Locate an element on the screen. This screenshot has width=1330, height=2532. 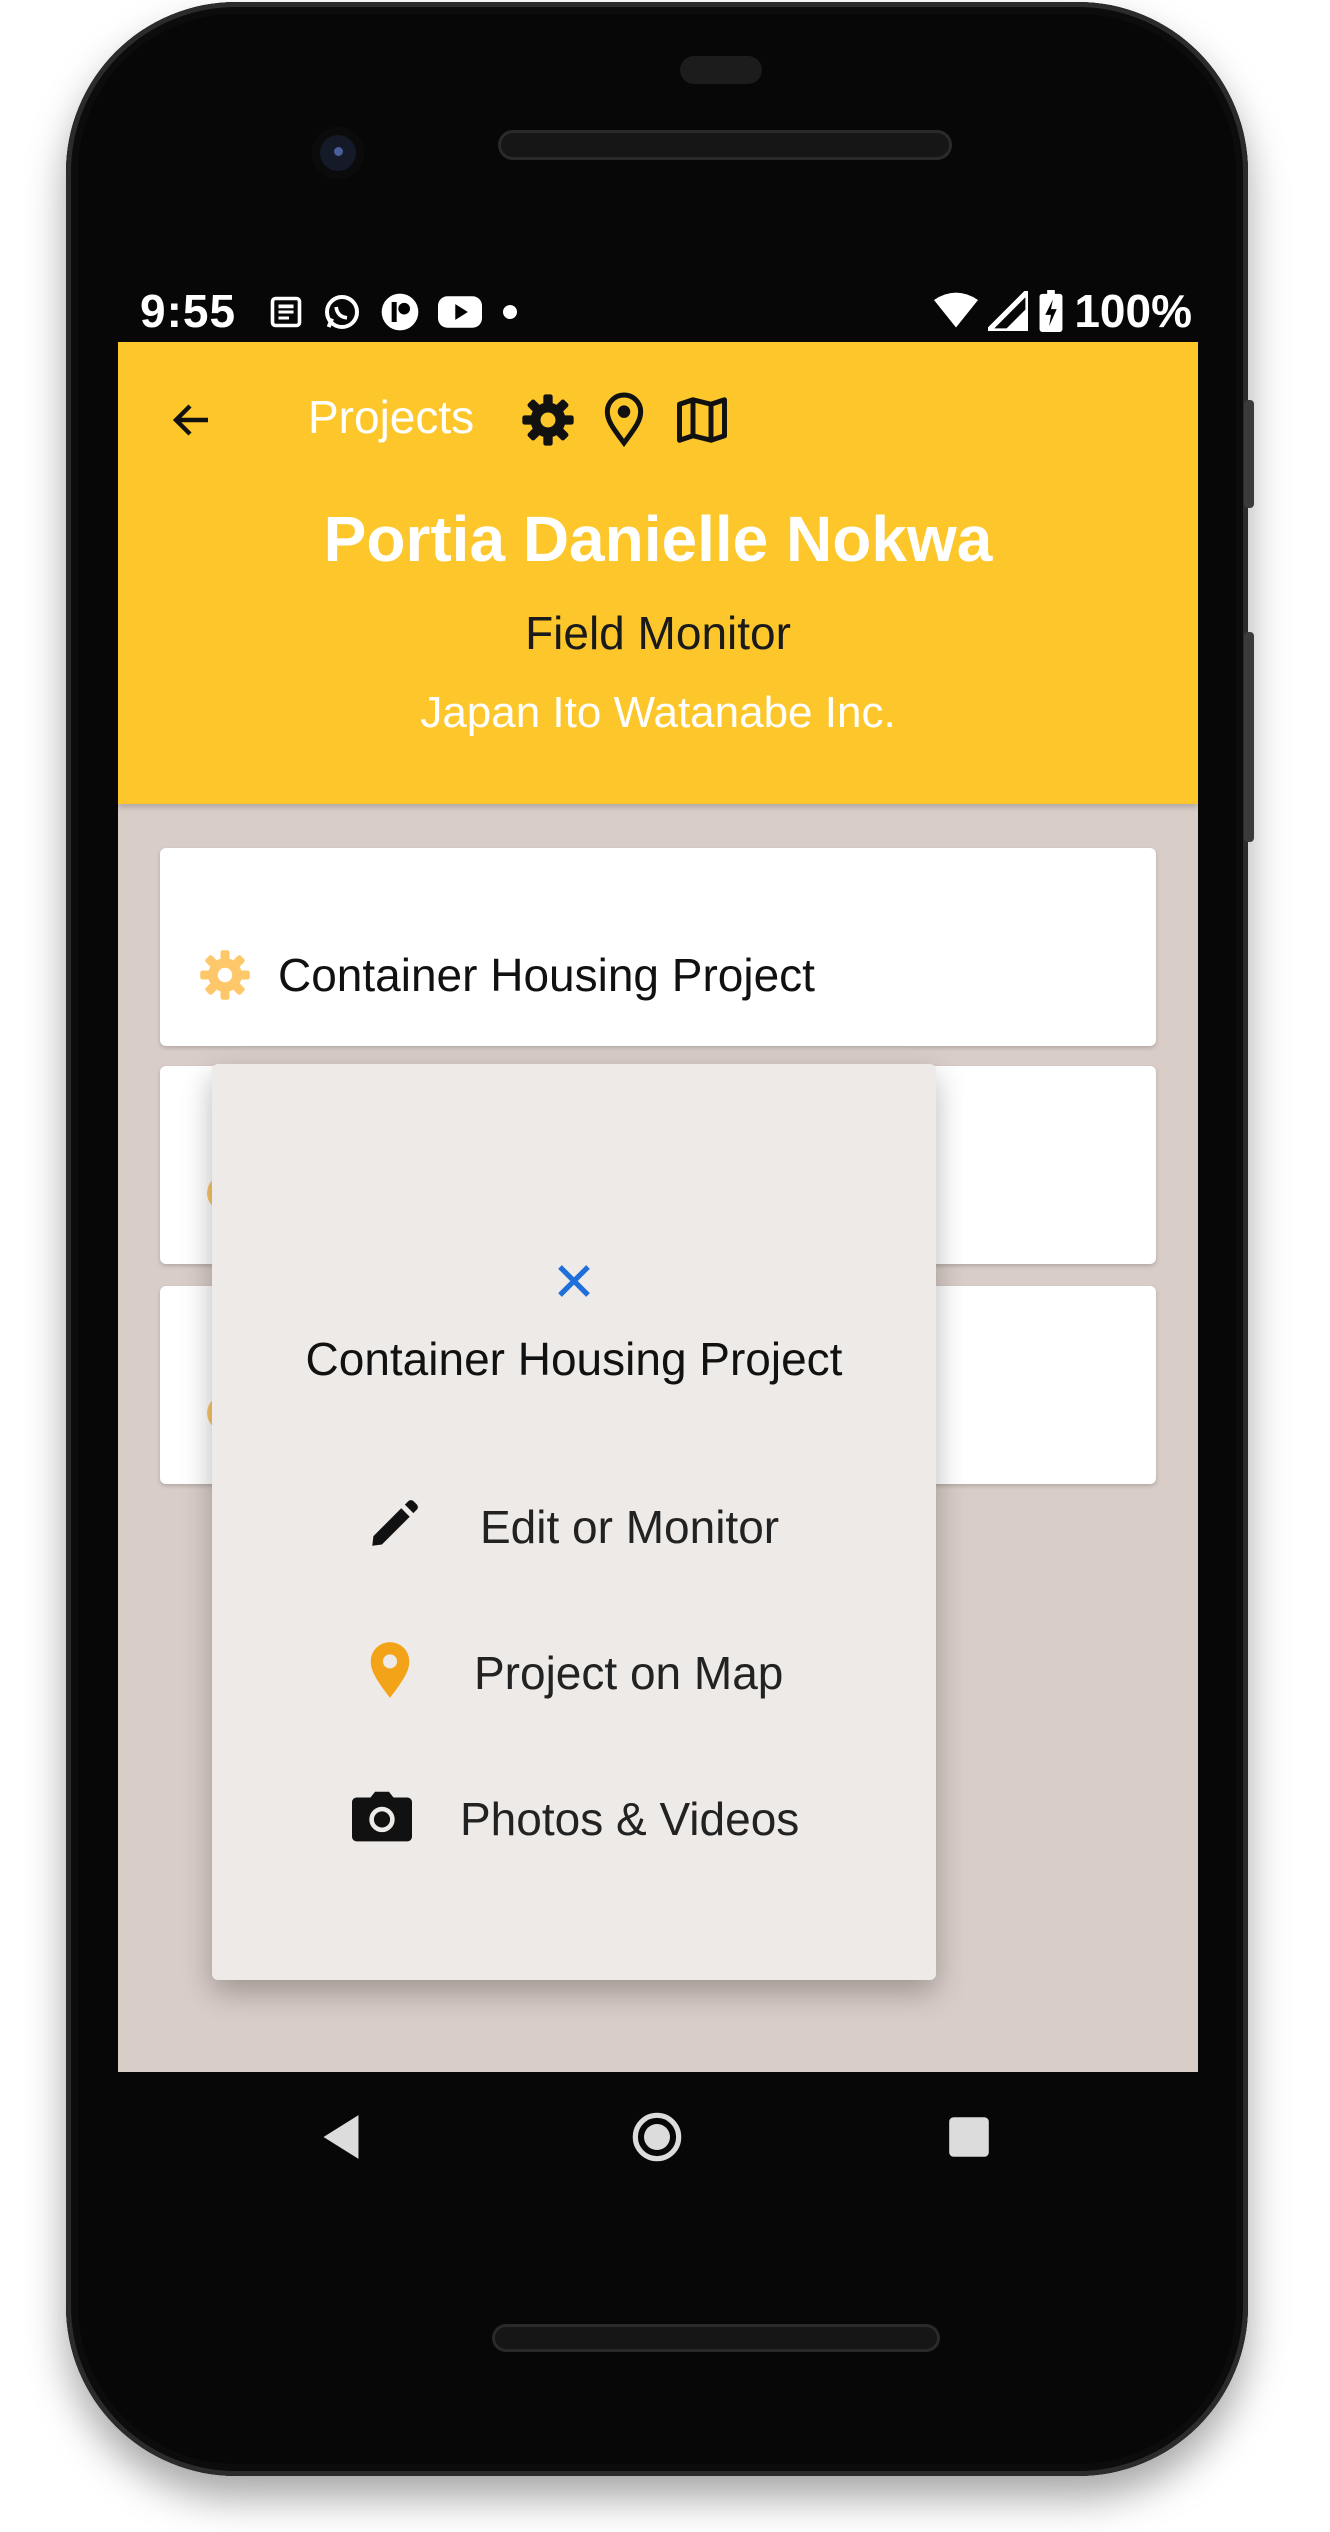
settings-button is located at coordinates (548, 420).